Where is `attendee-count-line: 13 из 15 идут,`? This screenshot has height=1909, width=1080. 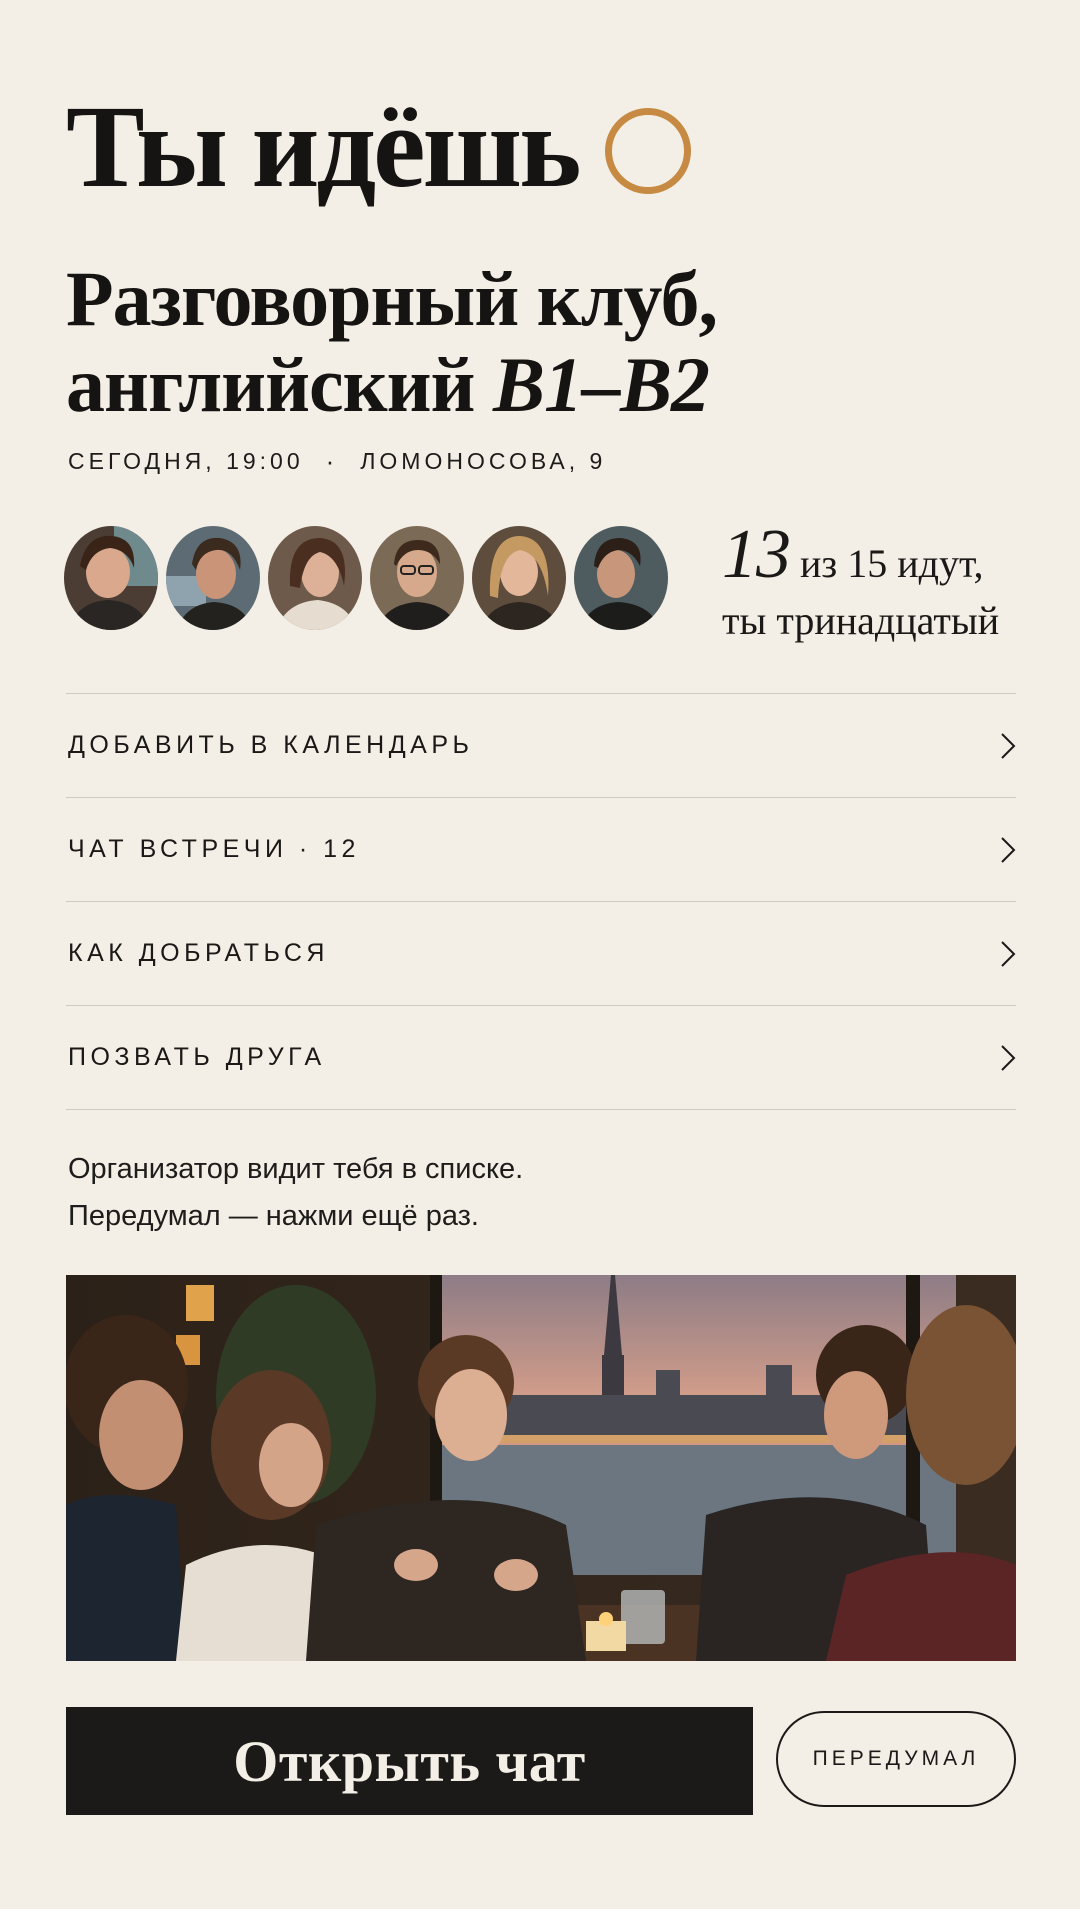 attendee-count-line: 13 из 15 идут, is located at coordinates (860, 554).